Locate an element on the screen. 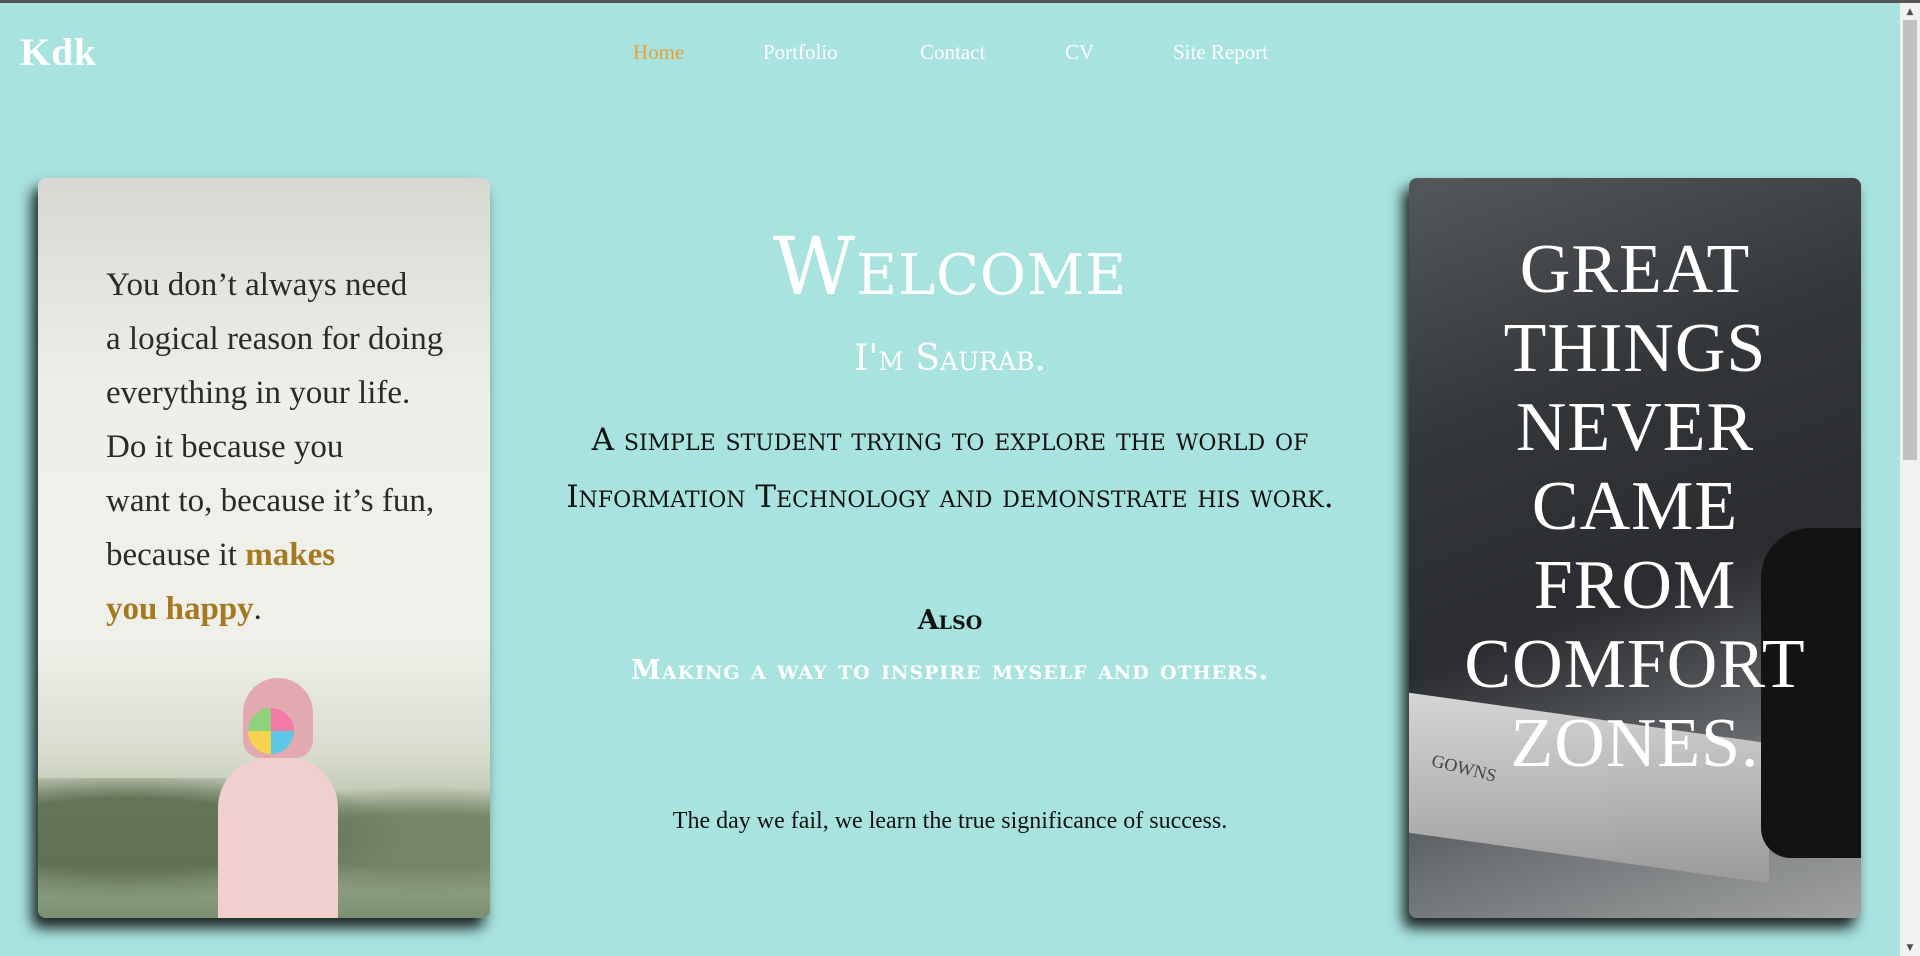 The height and width of the screenshot is (956, 1920). poster-girl-figure is located at coordinates (278, 838).